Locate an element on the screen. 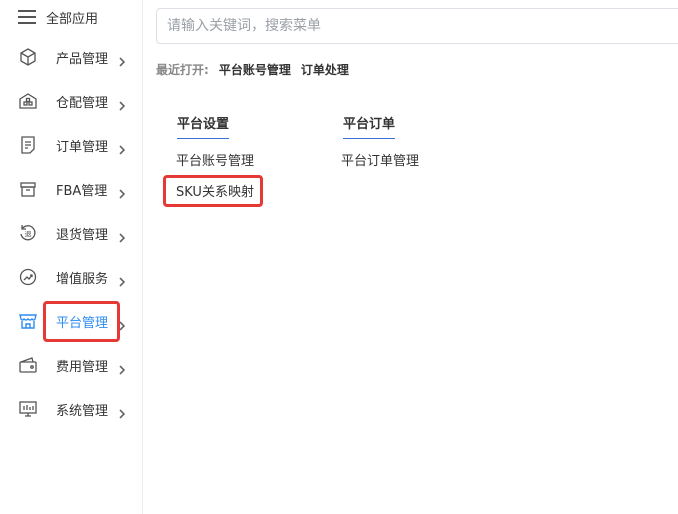 This screenshot has width=678, height=514. menu-icon is located at coordinates (27, 17).